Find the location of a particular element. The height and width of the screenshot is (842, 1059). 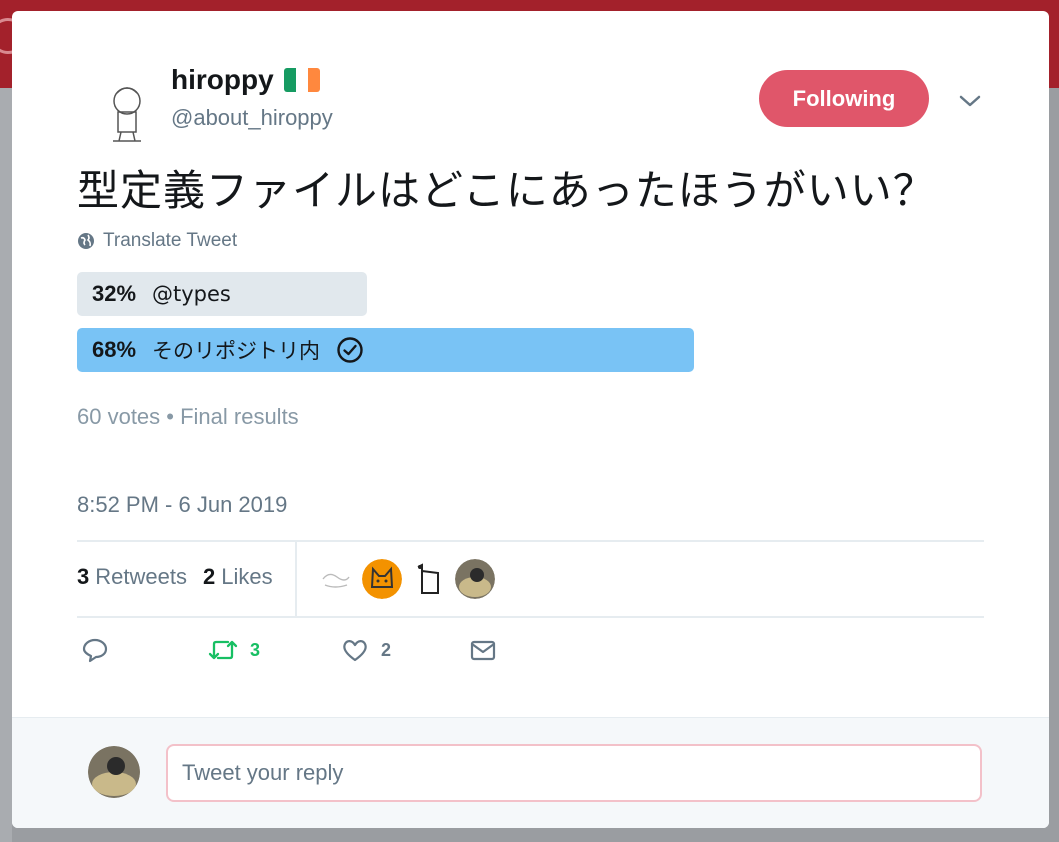

reply-section is located at coordinates (530, 772).